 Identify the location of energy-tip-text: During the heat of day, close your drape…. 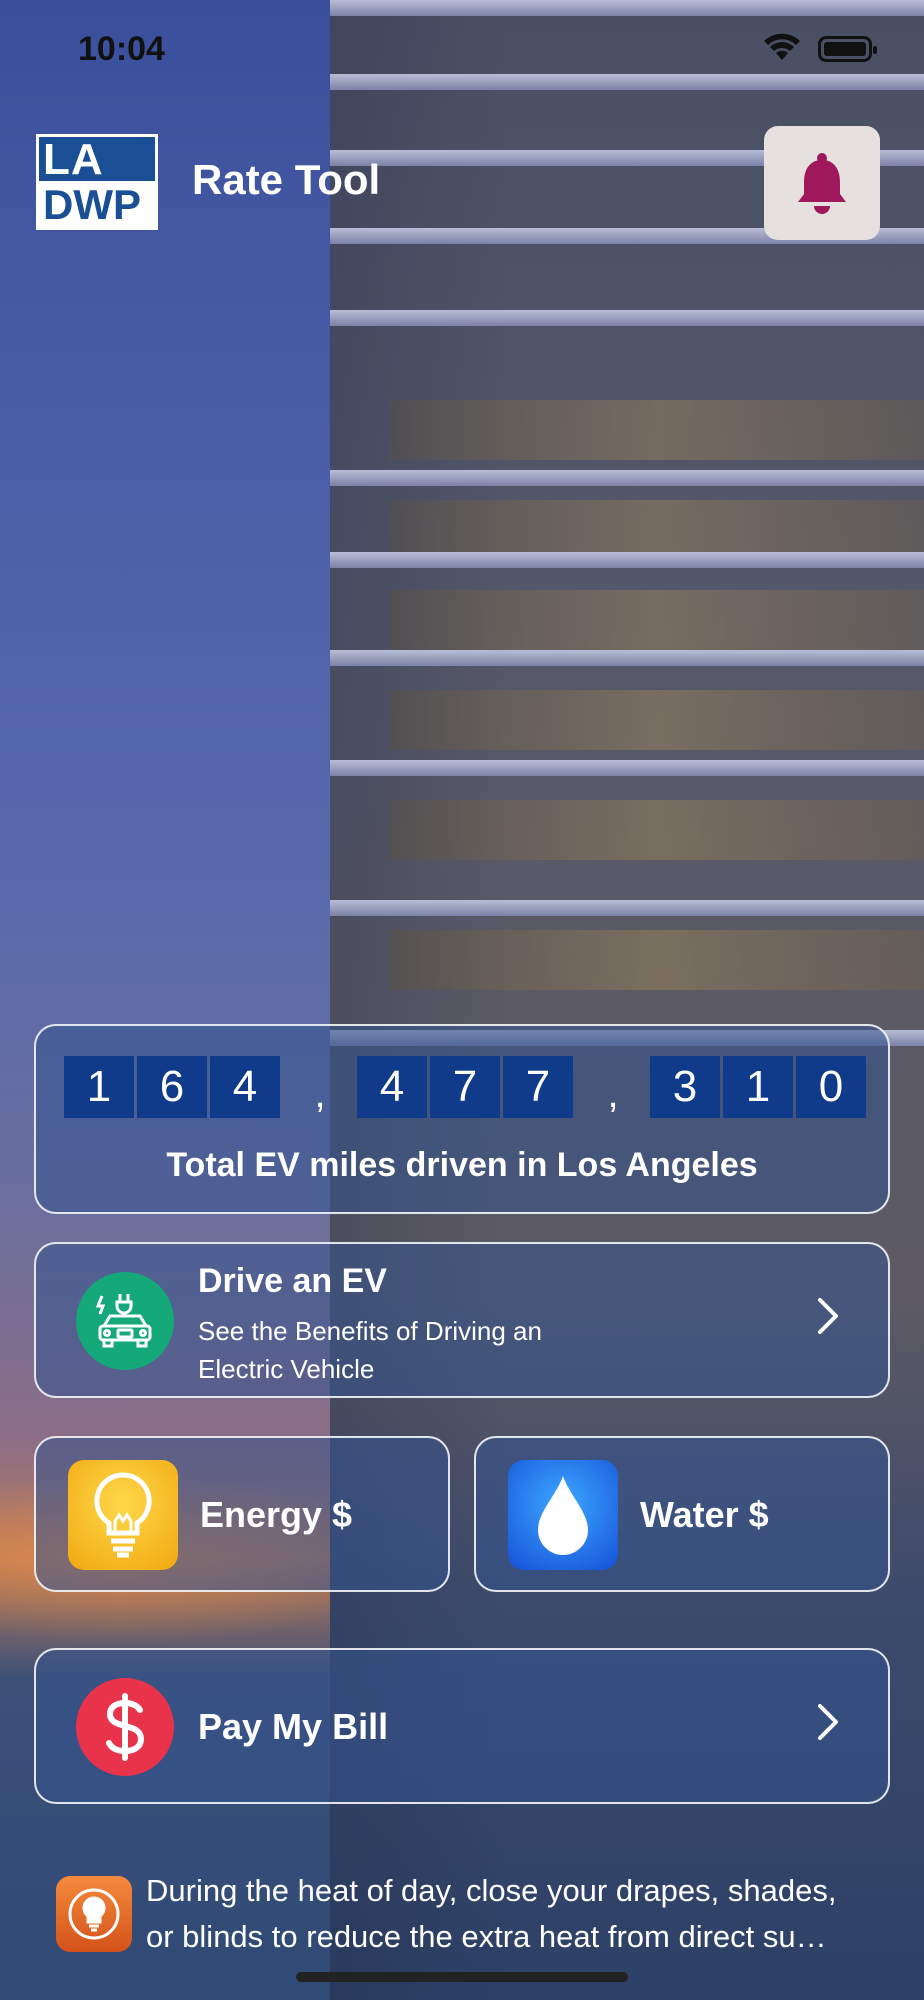
(531, 1914).